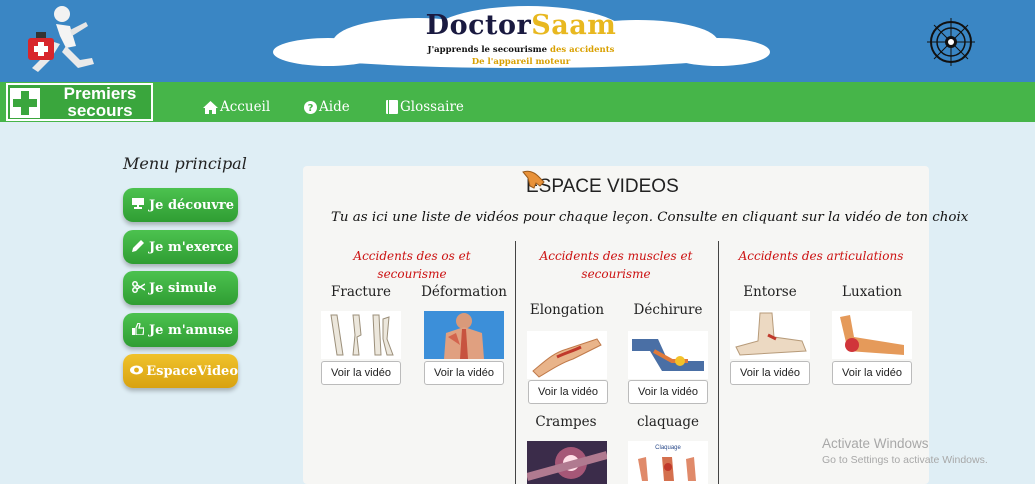  Describe the element at coordinates (25, 103) in the screenshot. I see `first-aid-cross-icon` at that location.